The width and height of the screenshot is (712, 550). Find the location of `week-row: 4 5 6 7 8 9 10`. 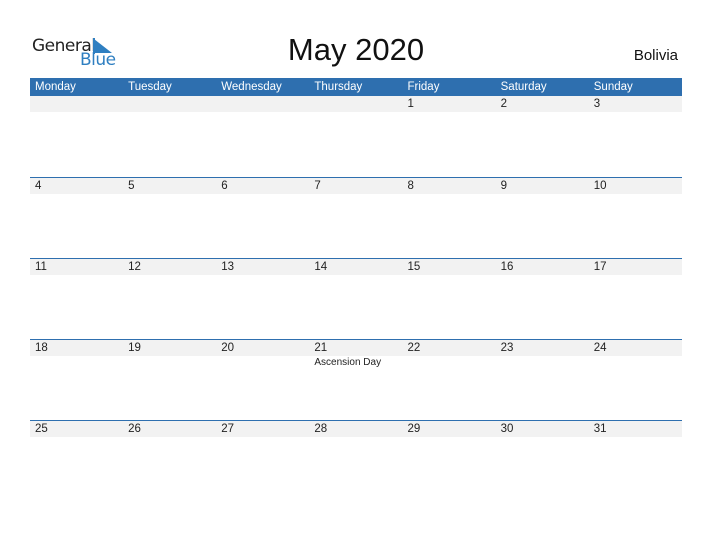

week-row: 4 5 6 7 8 9 10 is located at coordinates (356, 217).